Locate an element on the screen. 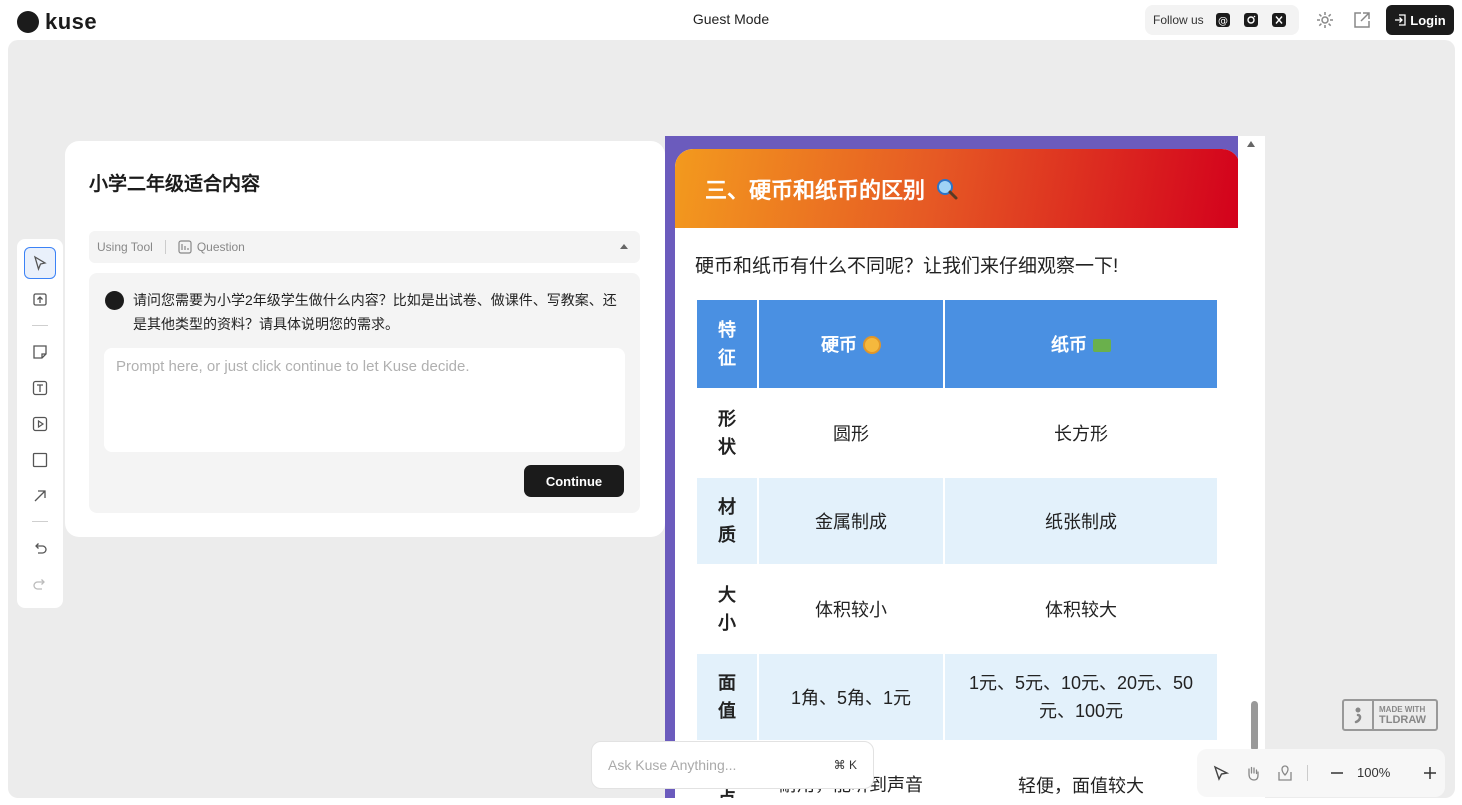 This screenshot has height=805, width=1462. divider is located at coordinates (165, 247).